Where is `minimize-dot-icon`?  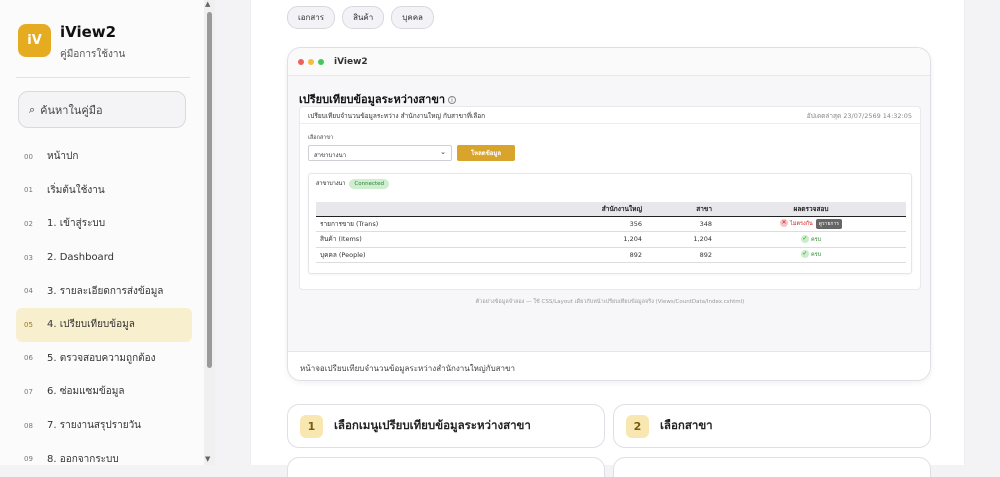
minimize-dot-icon is located at coordinates (311, 61).